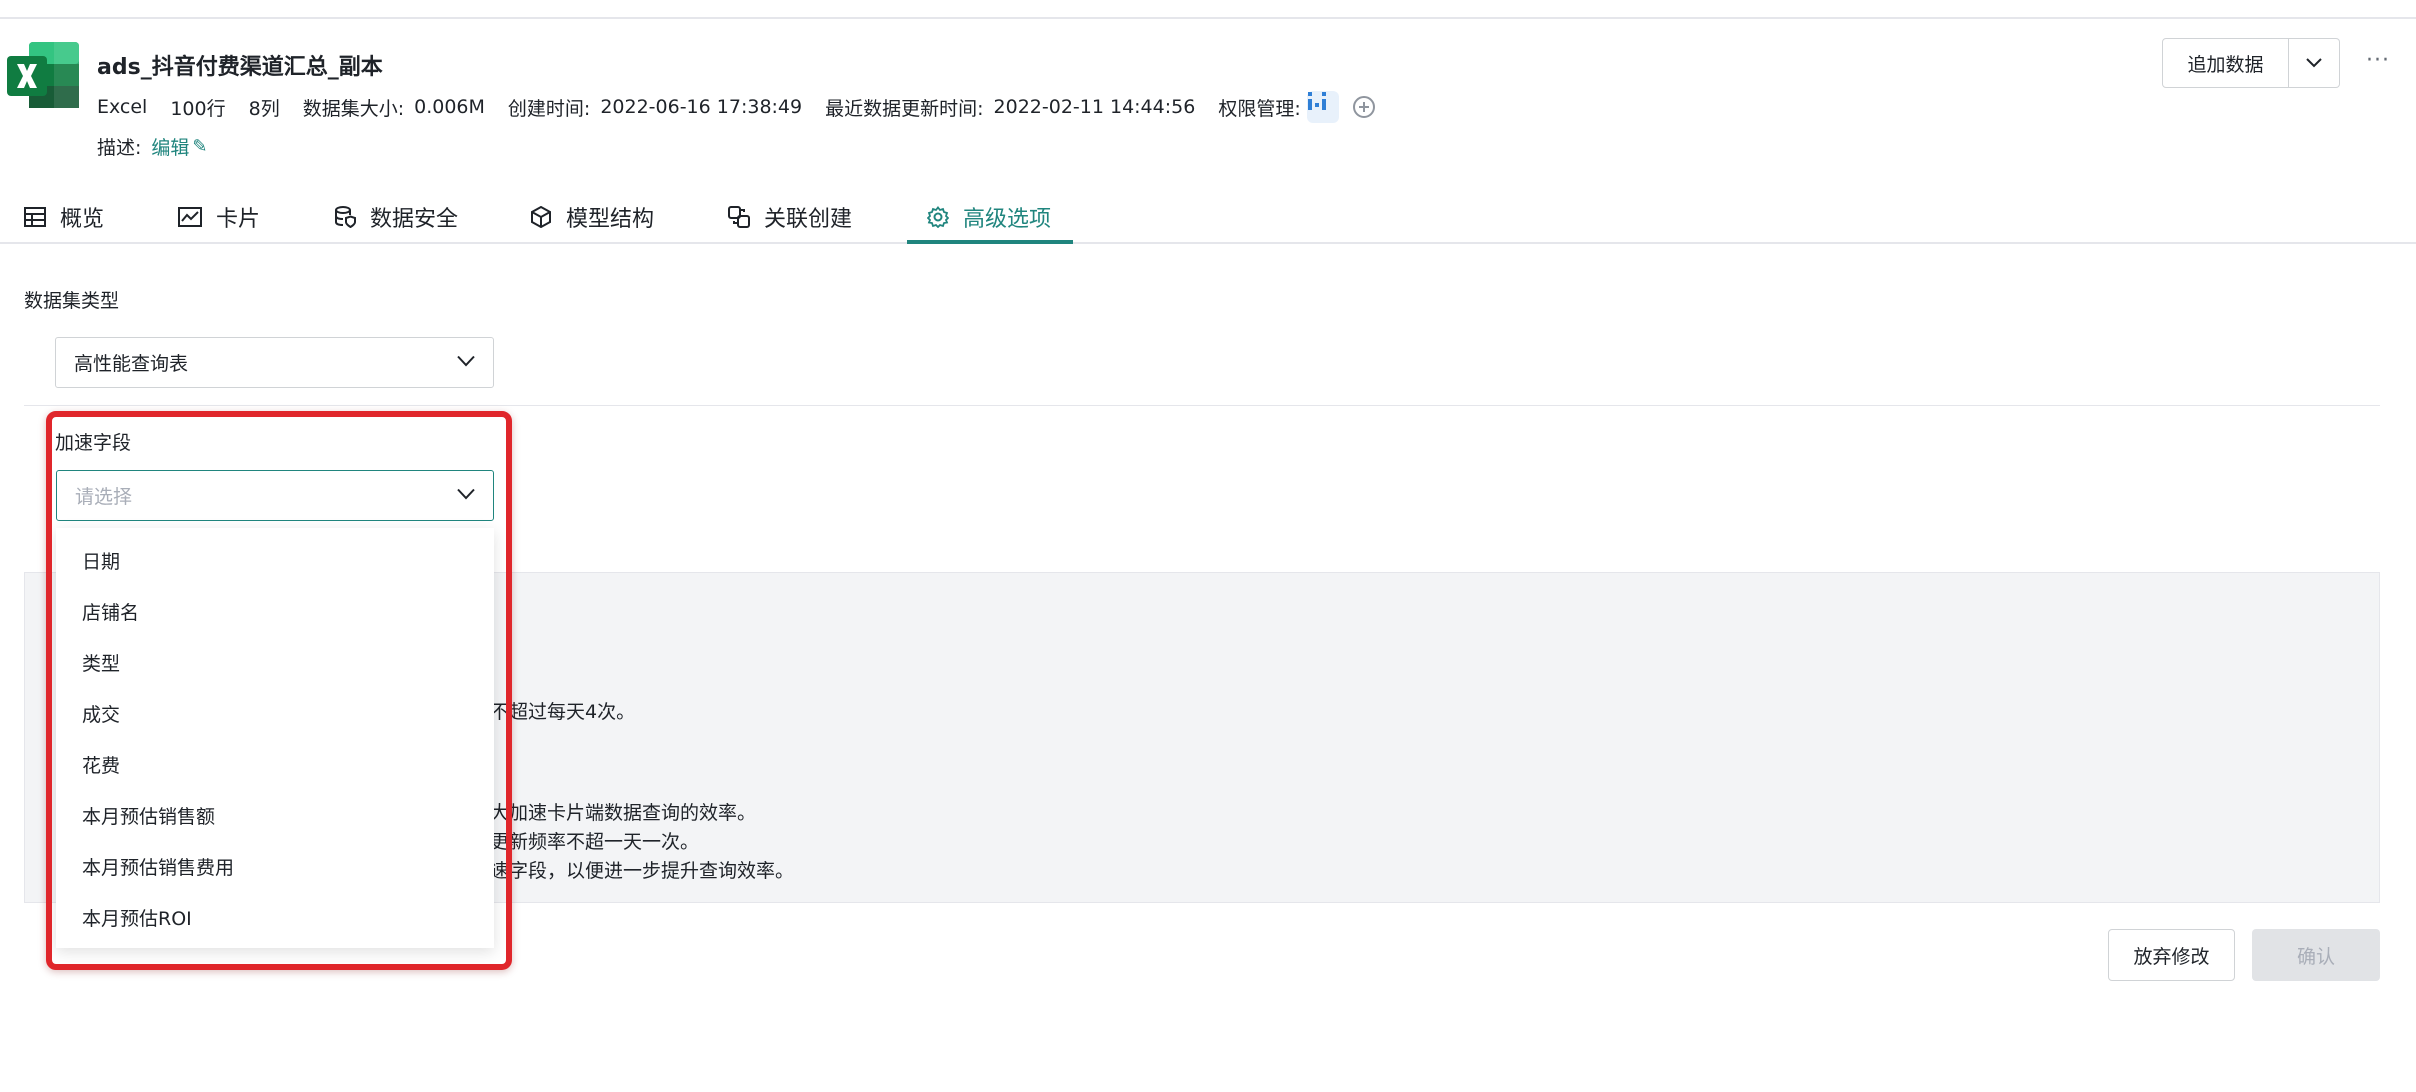  What do you see at coordinates (190, 217) in the screenshot?
I see `line-chart-icon` at bounding box center [190, 217].